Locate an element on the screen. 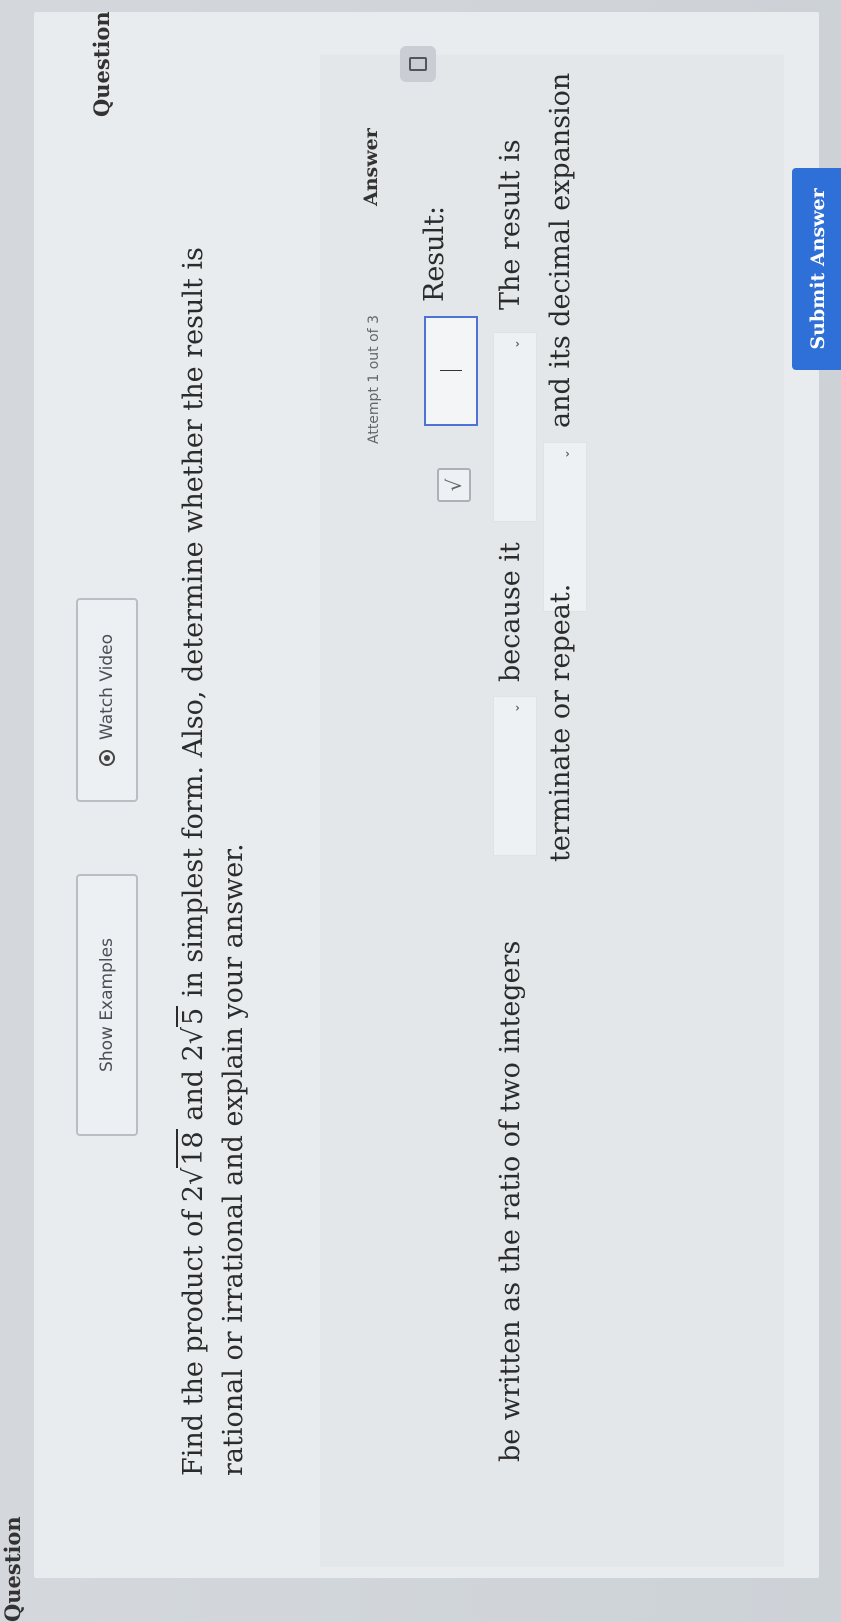 The image size is (841, 1622). show-examples-label: Show Examples is located at coordinates (107, 1005).